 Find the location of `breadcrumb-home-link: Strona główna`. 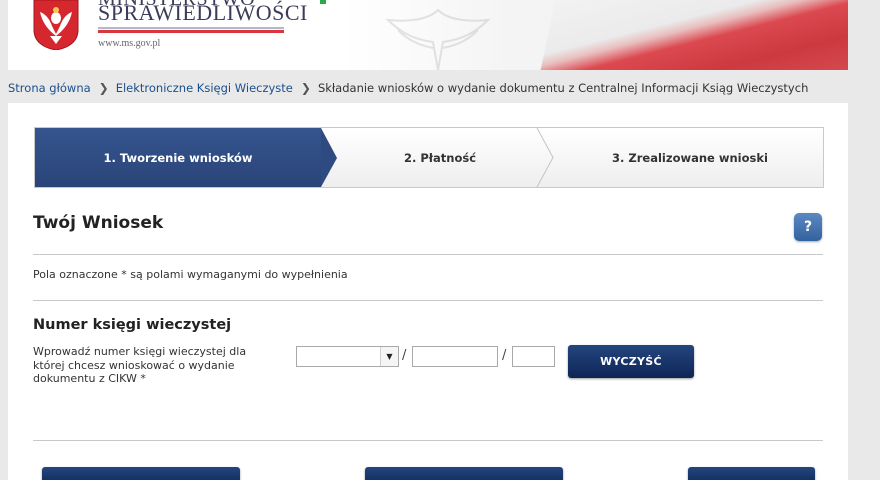

breadcrumb-home-link: Strona główna is located at coordinates (49, 88).